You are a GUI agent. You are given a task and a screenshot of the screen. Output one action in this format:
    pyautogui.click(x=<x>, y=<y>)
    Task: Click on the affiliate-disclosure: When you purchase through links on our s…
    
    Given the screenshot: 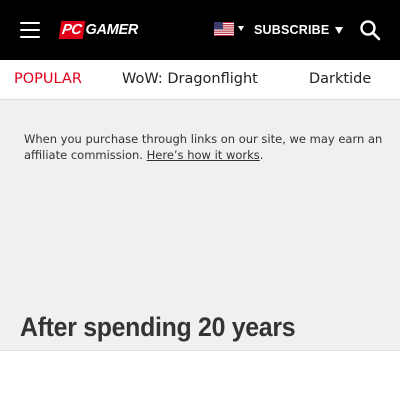 What is the action you would take?
    pyautogui.click(x=204, y=147)
    